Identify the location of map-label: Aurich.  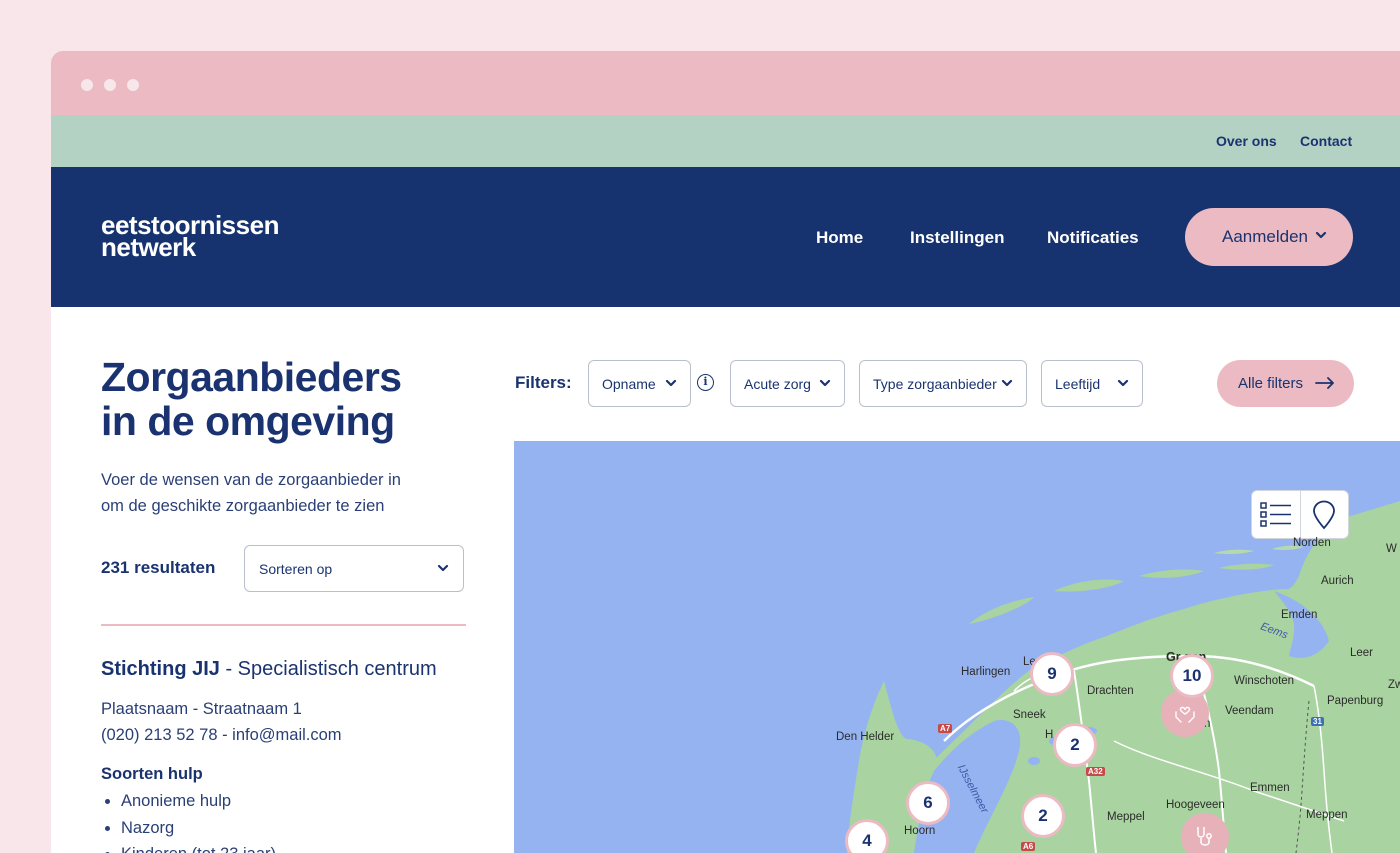
(1337, 581).